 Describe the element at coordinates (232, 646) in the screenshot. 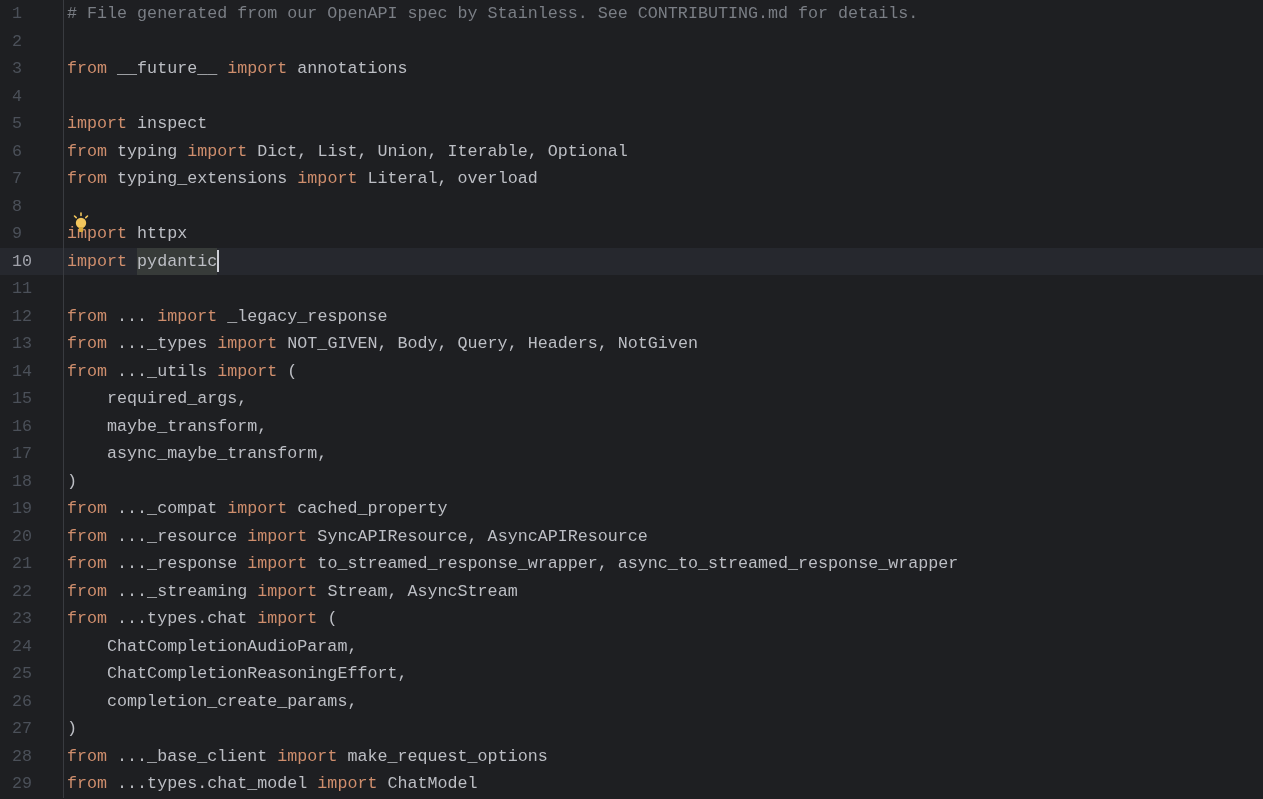

I see `code-line: ChatCompletionAudioParam,` at that location.